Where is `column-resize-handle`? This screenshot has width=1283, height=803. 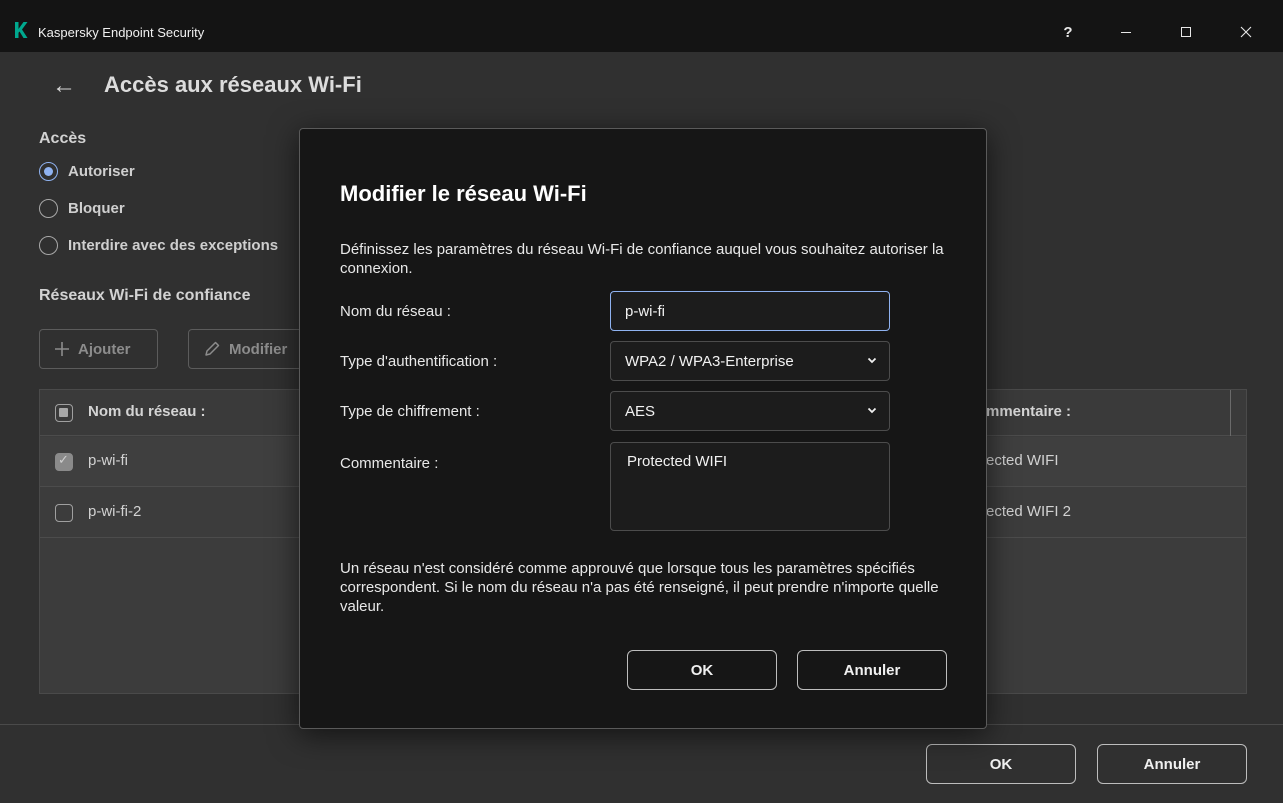 column-resize-handle is located at coordinates (1230, 413).